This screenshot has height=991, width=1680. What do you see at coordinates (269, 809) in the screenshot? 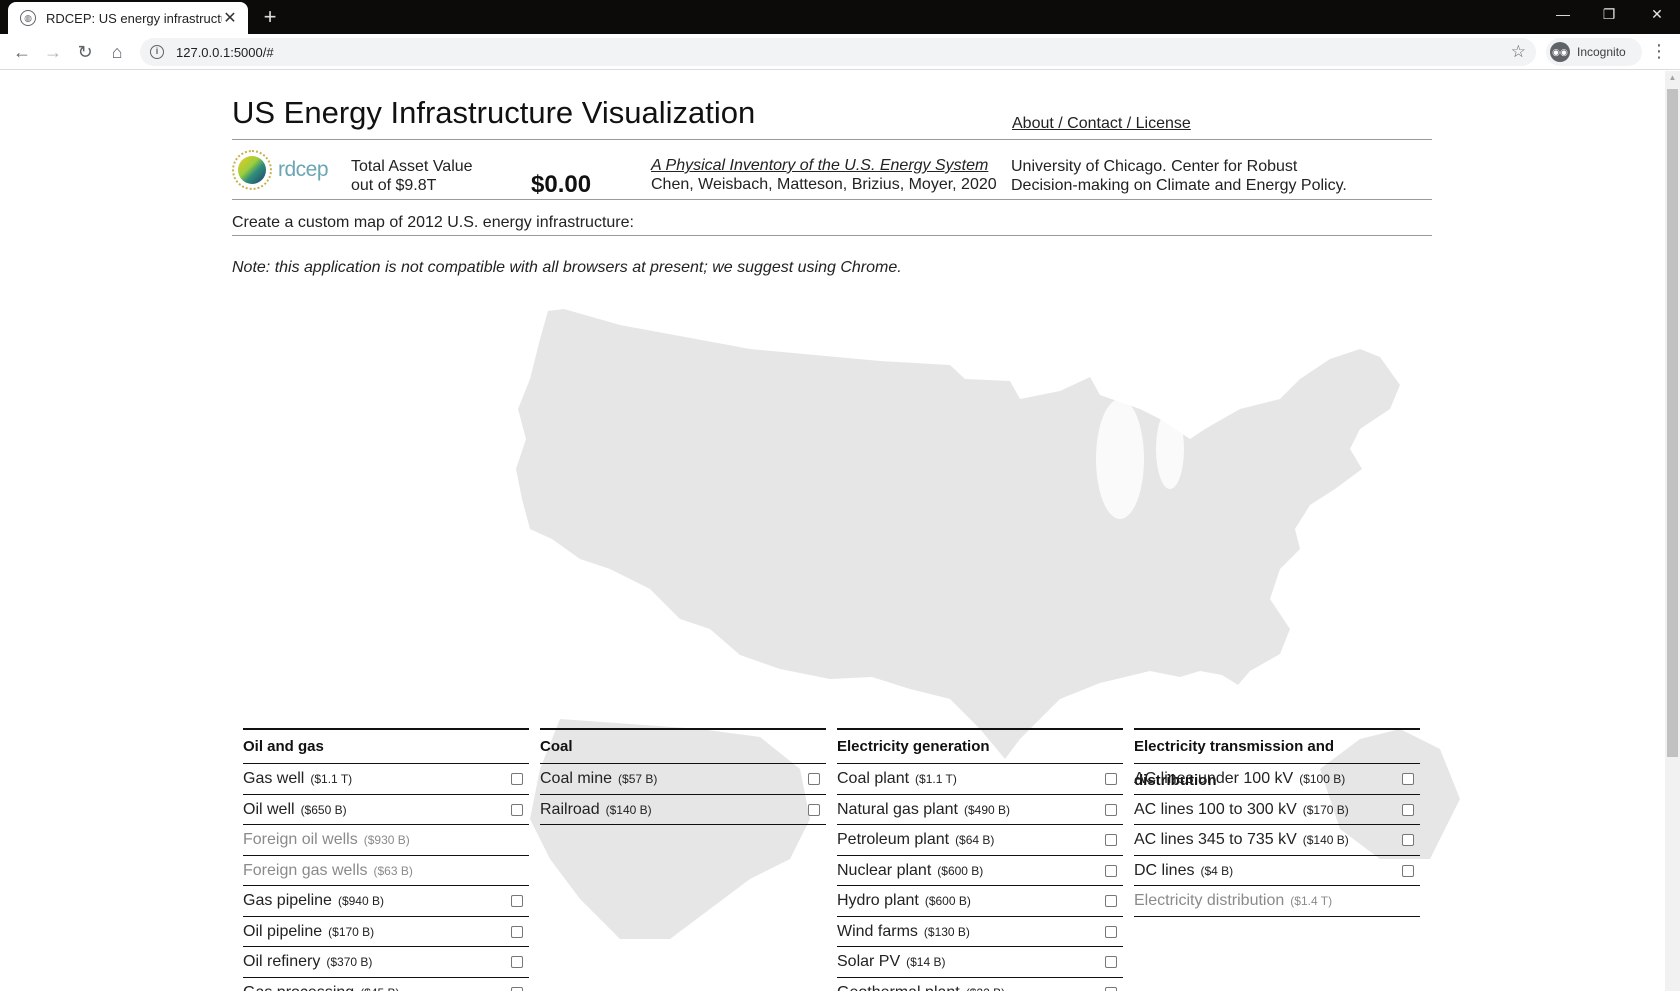
I see `layer-label: Oil well` at bounding box center [269, 809].